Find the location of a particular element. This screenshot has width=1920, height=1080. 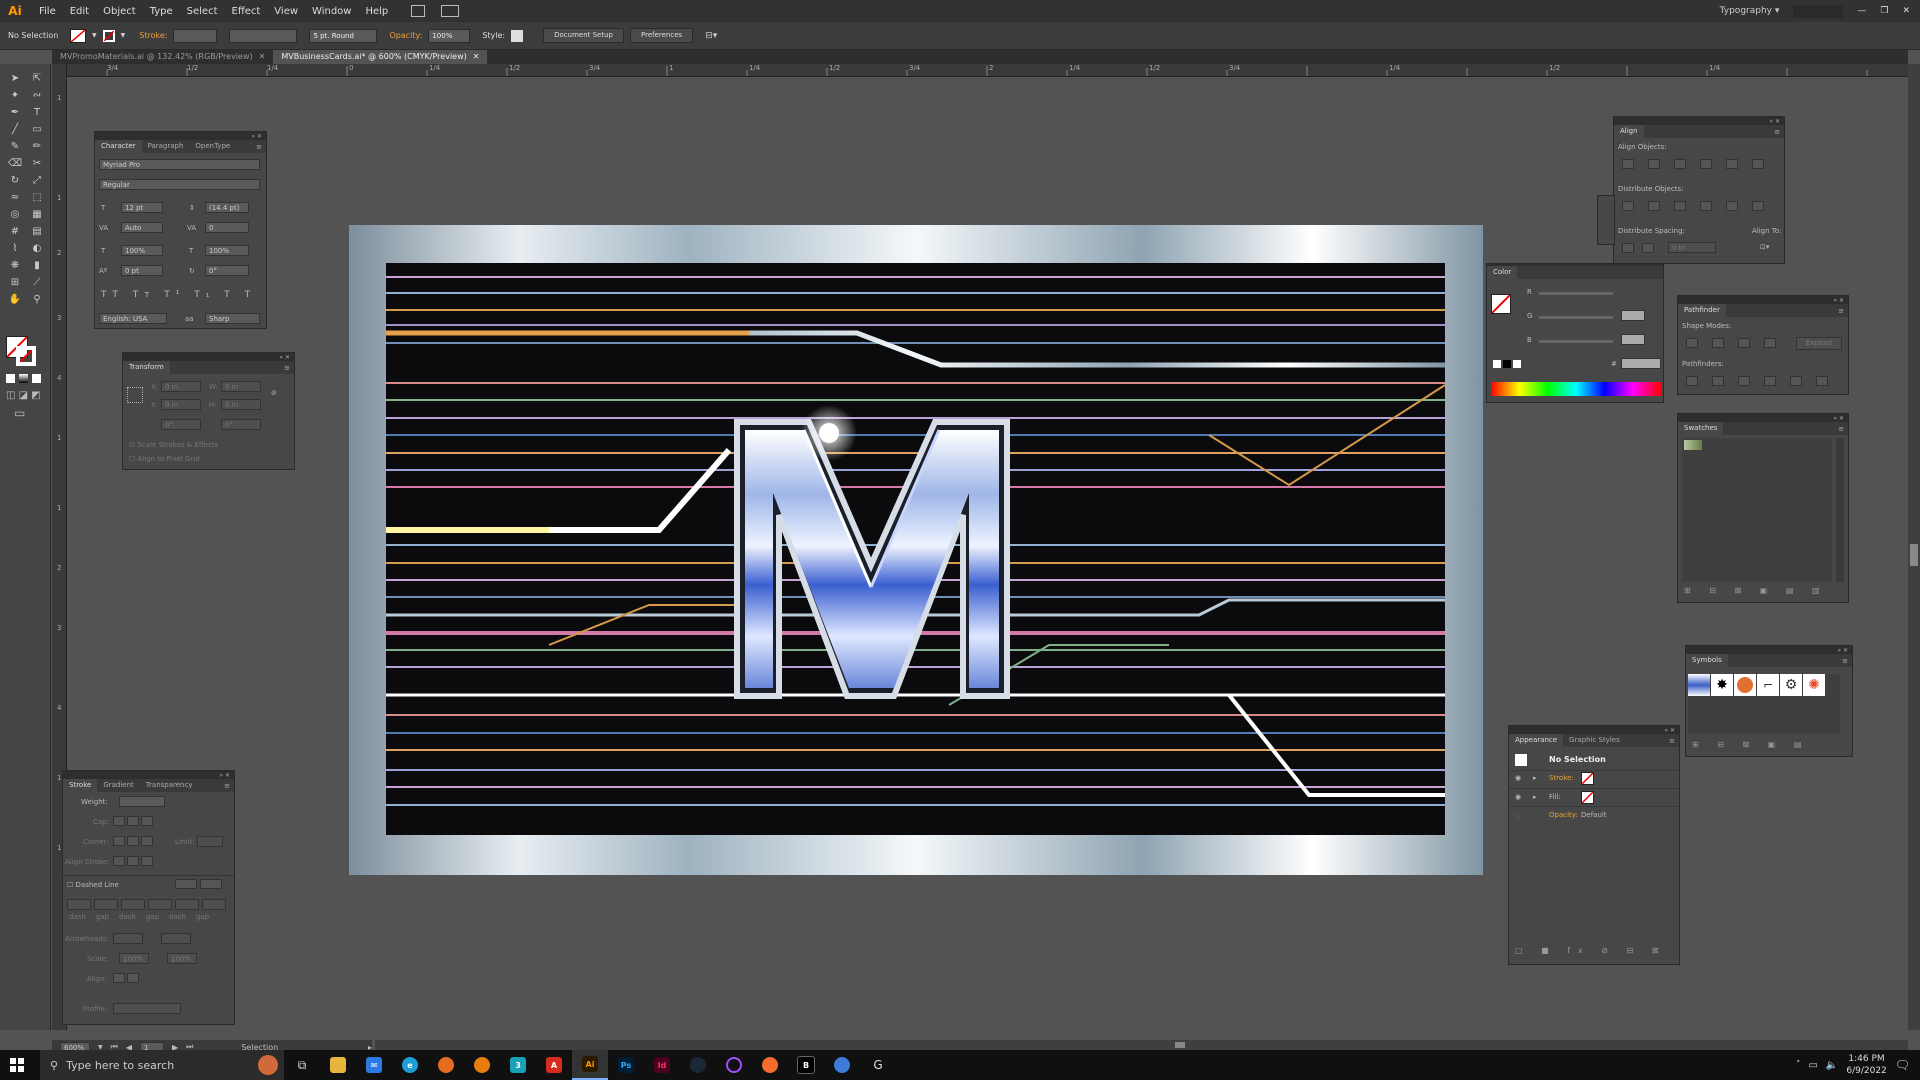

align-pixel-grid-checkbox: ☐ Align to Pixel Grid is located at coordinates (164, 459).